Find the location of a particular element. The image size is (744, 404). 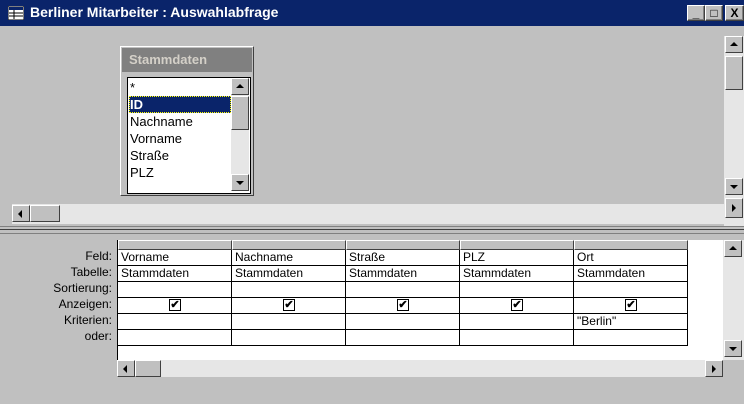

grid-vertical-scrollbar is located at coordinates (733, 300).